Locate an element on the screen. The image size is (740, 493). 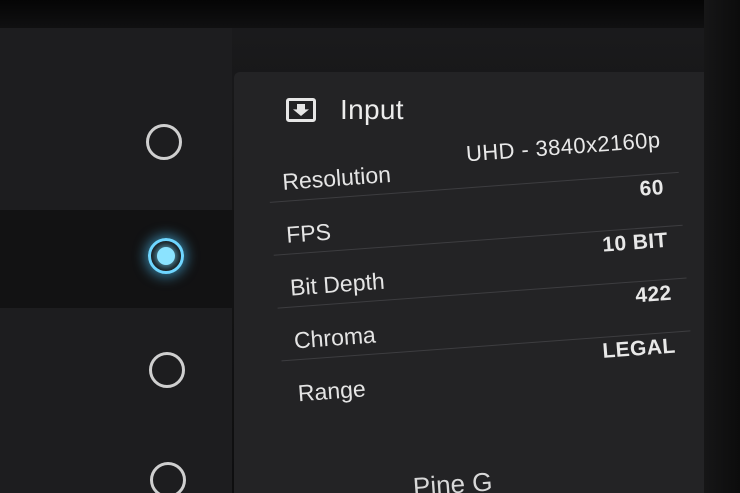
setting-label: Bit Depth is located at coordinates (337, 284).